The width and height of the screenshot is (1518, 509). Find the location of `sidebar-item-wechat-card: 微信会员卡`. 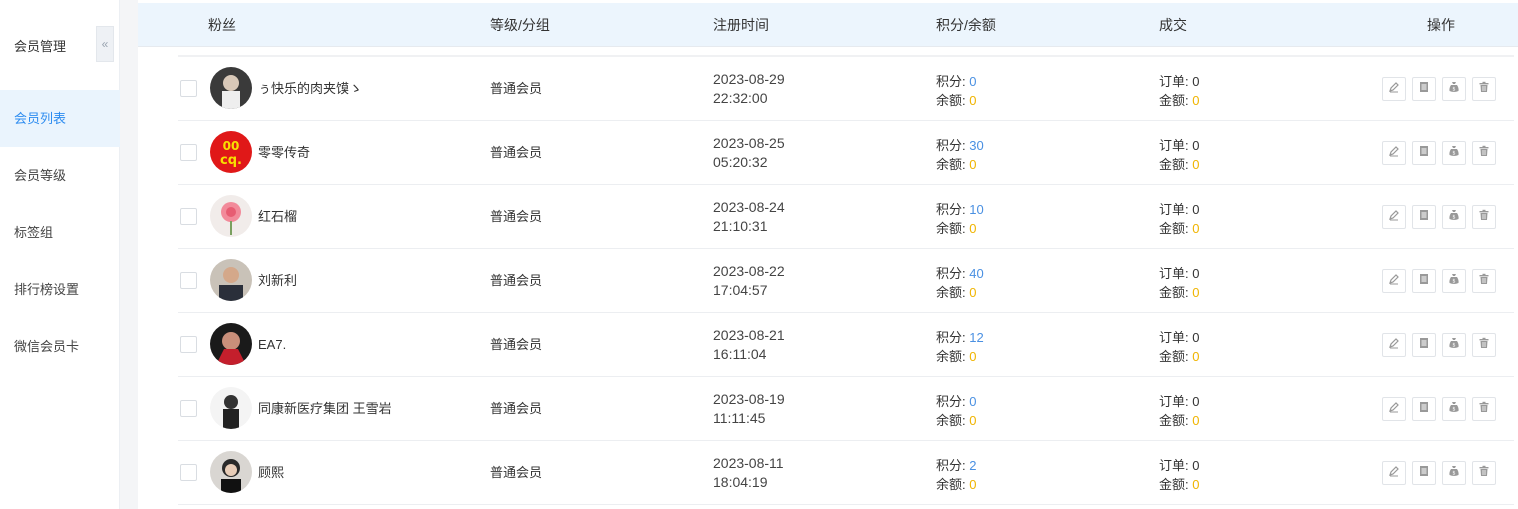

sidebar-item-wechat-card: 微信会员卡 is located at coordinates (60, 346).